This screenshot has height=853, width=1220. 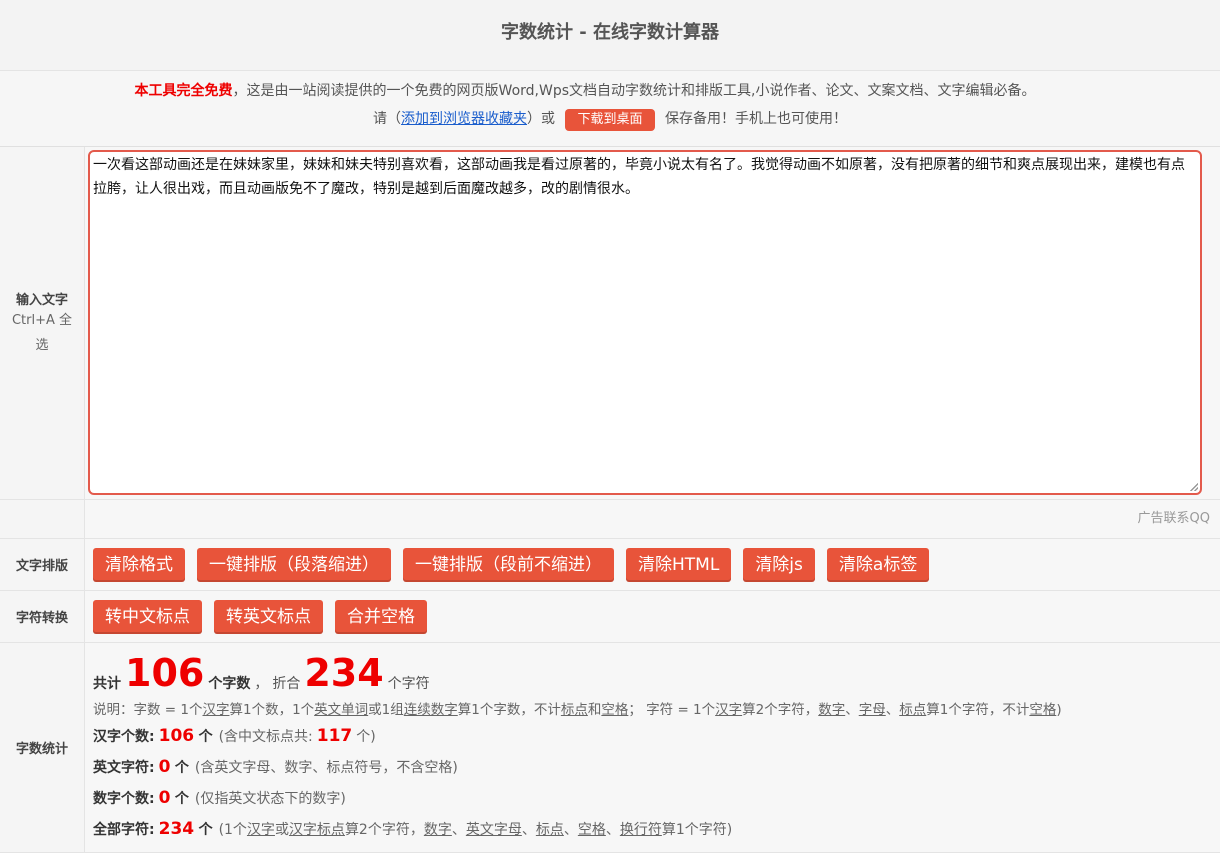 What do you see at coordinates (1194, 487) in the screenshot?
I see `resize-handle` at bounding box center [1194, 487].